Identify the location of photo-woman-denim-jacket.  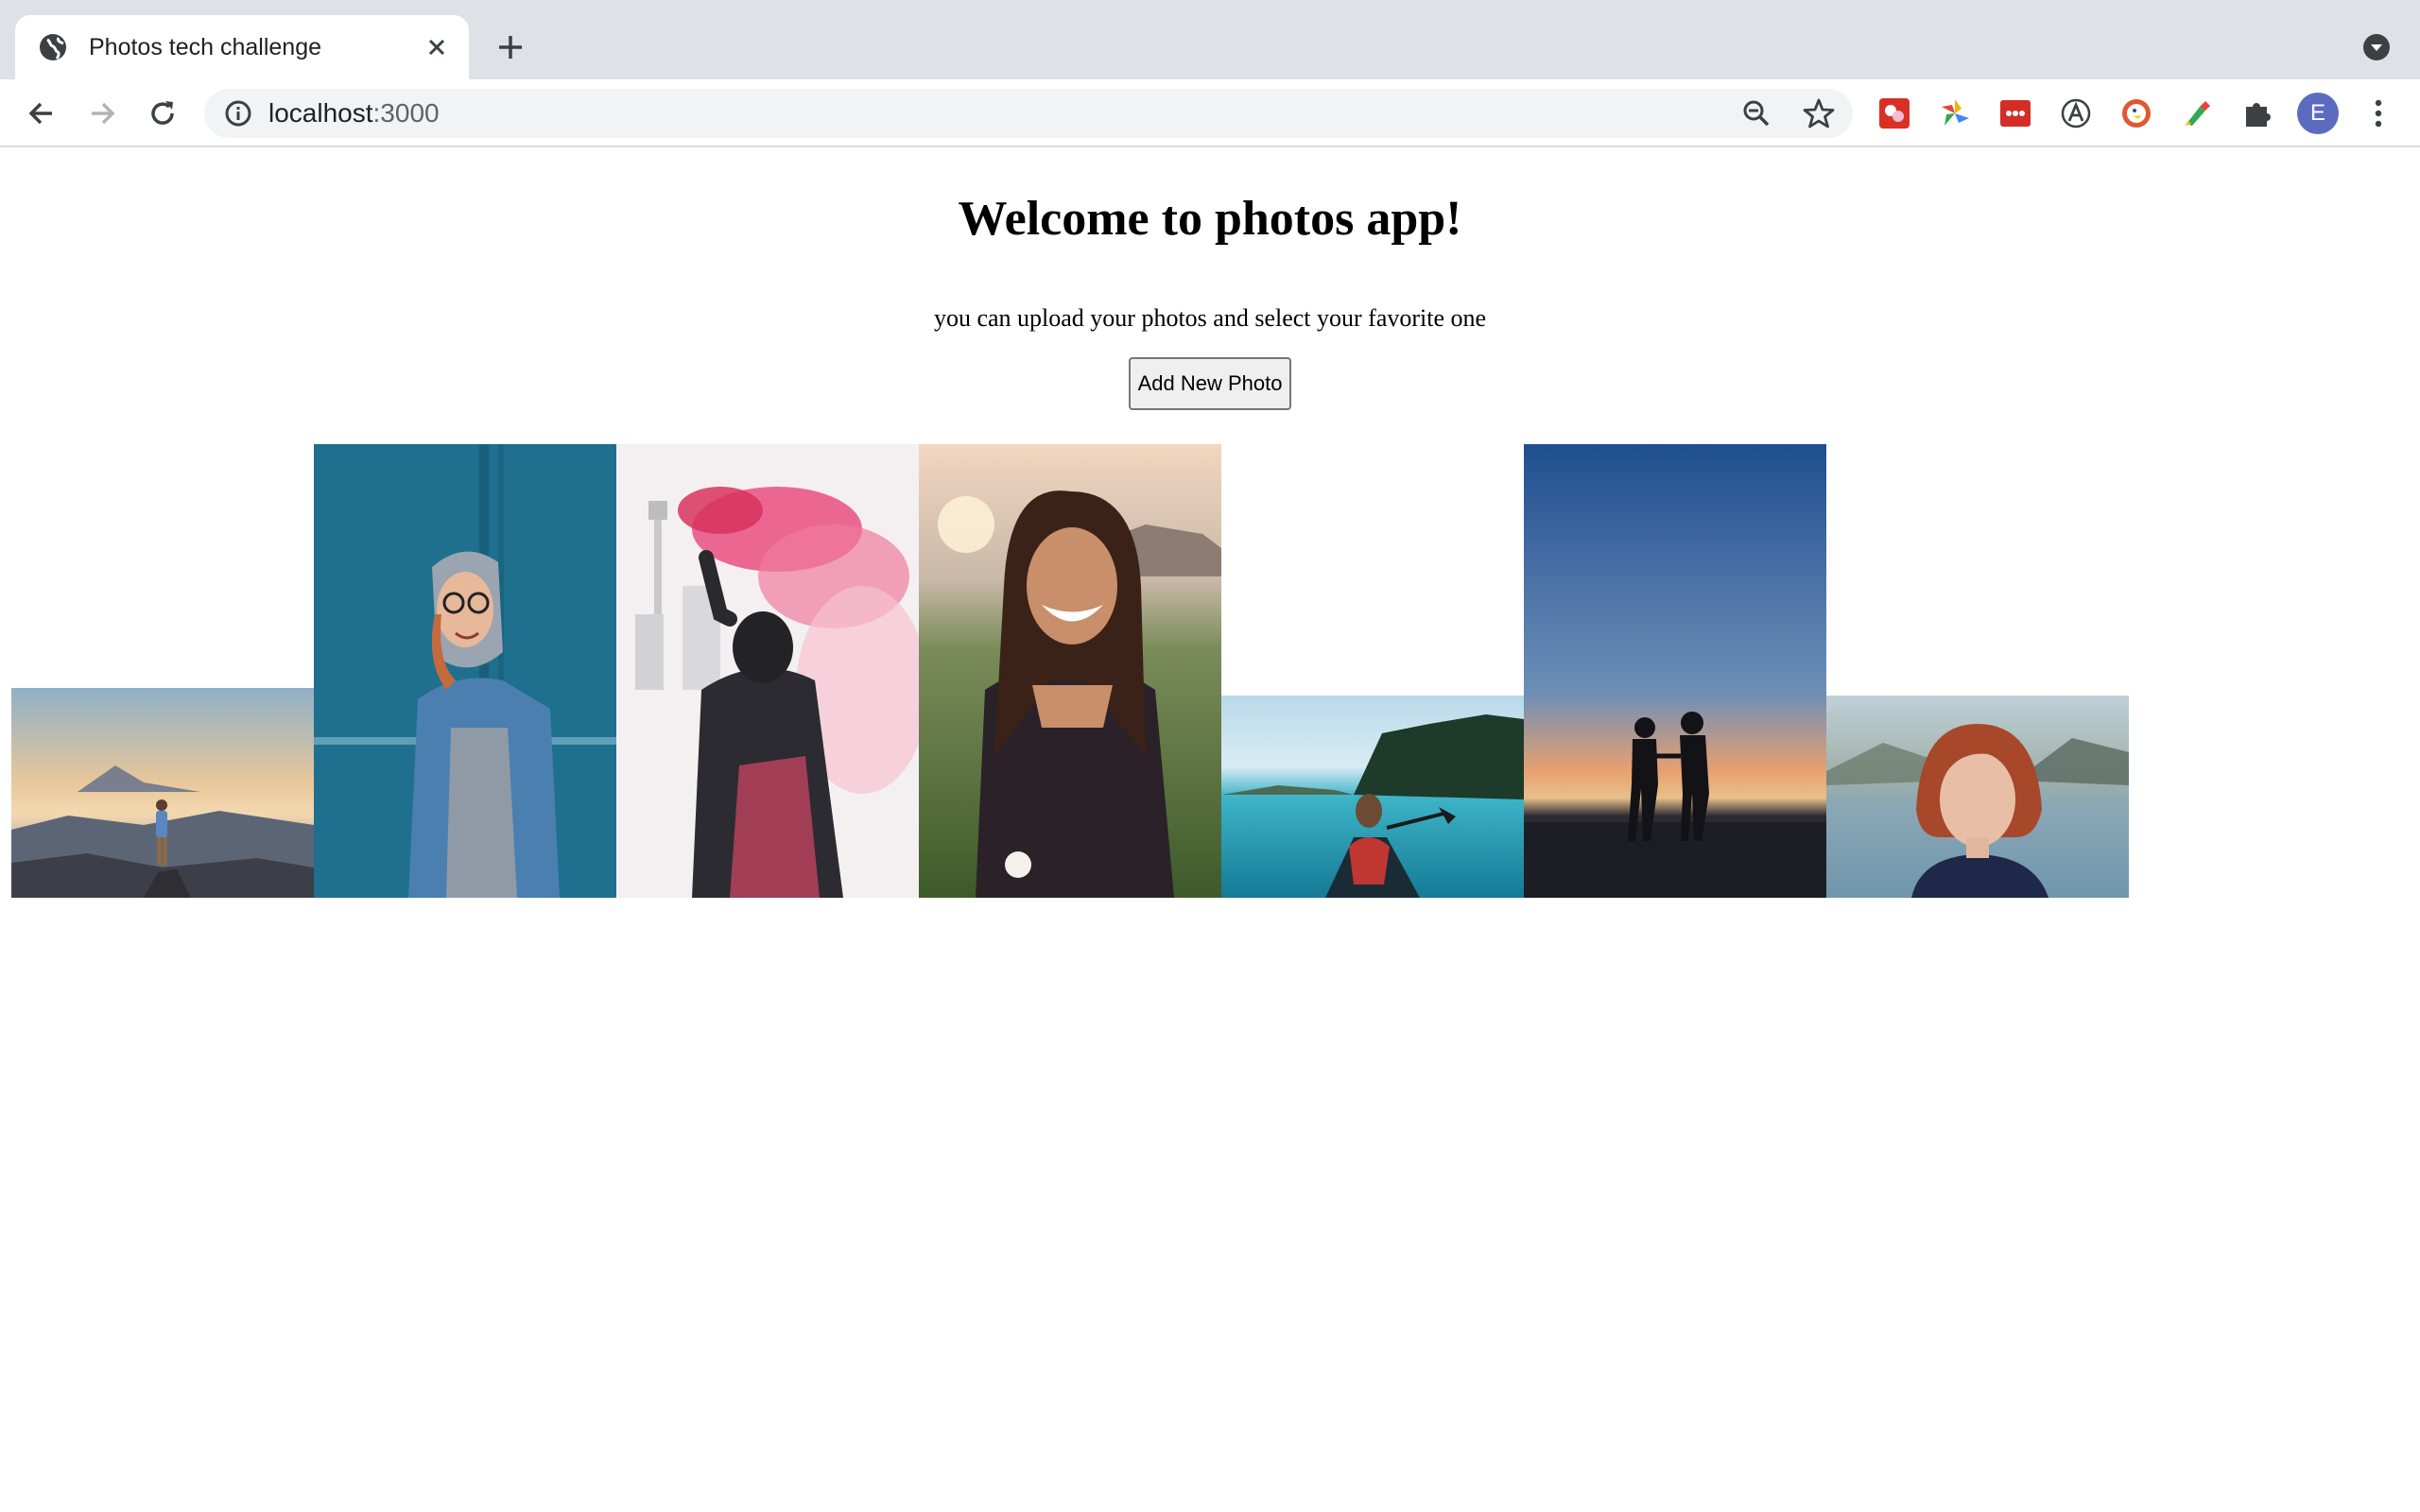
(465, 671).